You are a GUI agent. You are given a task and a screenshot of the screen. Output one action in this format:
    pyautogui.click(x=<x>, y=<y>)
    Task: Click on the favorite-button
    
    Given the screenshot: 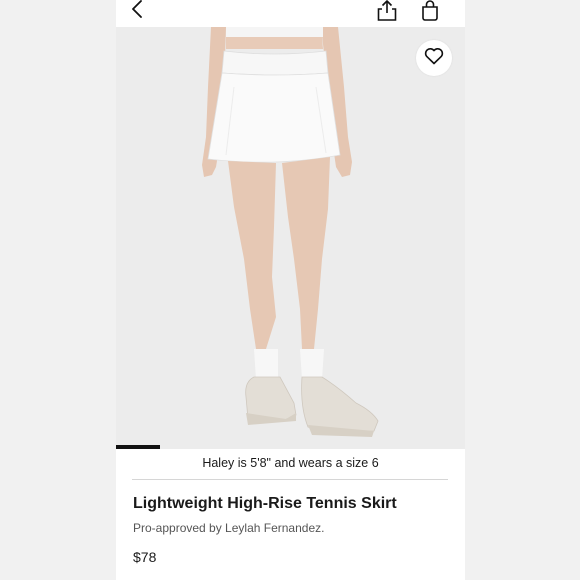 What is the action you would take?
    pyautogui.click(x=434, y=58)
    